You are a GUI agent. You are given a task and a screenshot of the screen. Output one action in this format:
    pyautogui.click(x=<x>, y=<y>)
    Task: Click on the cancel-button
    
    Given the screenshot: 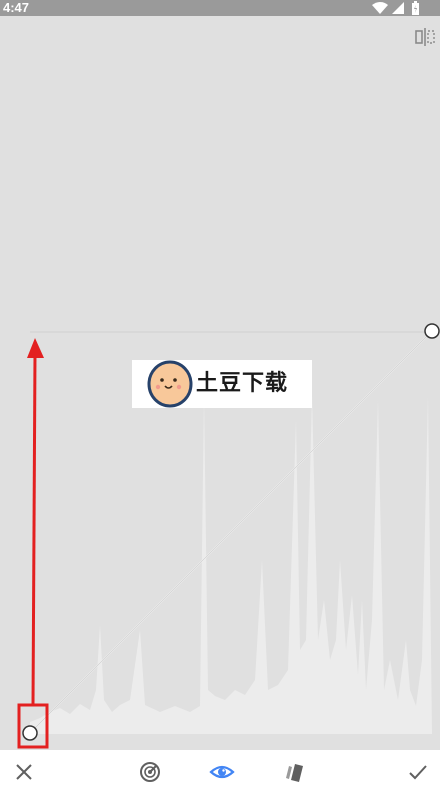 What is the action you would take?
    pyautogui.click(x=24, y=772)
    